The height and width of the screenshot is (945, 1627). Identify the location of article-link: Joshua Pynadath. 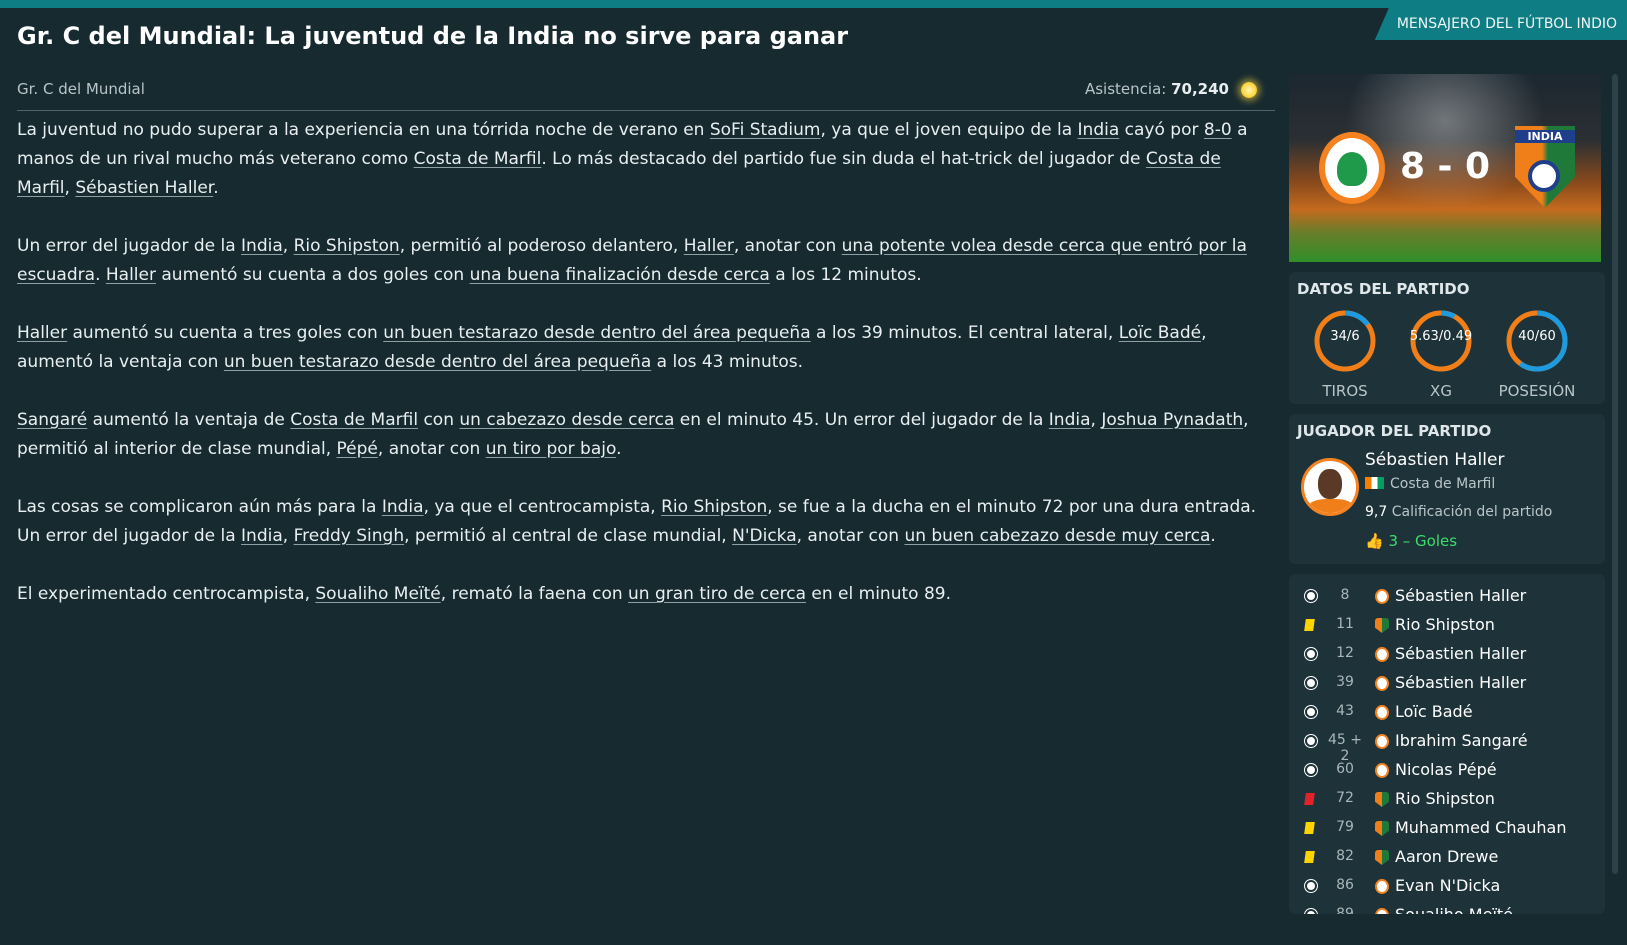
(1172, 420).